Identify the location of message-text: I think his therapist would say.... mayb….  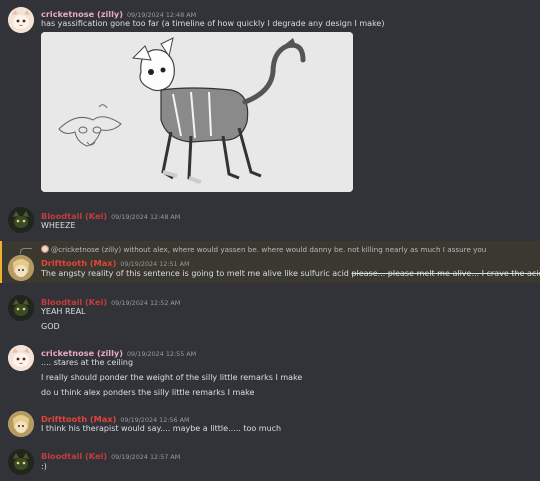
(161, 428).